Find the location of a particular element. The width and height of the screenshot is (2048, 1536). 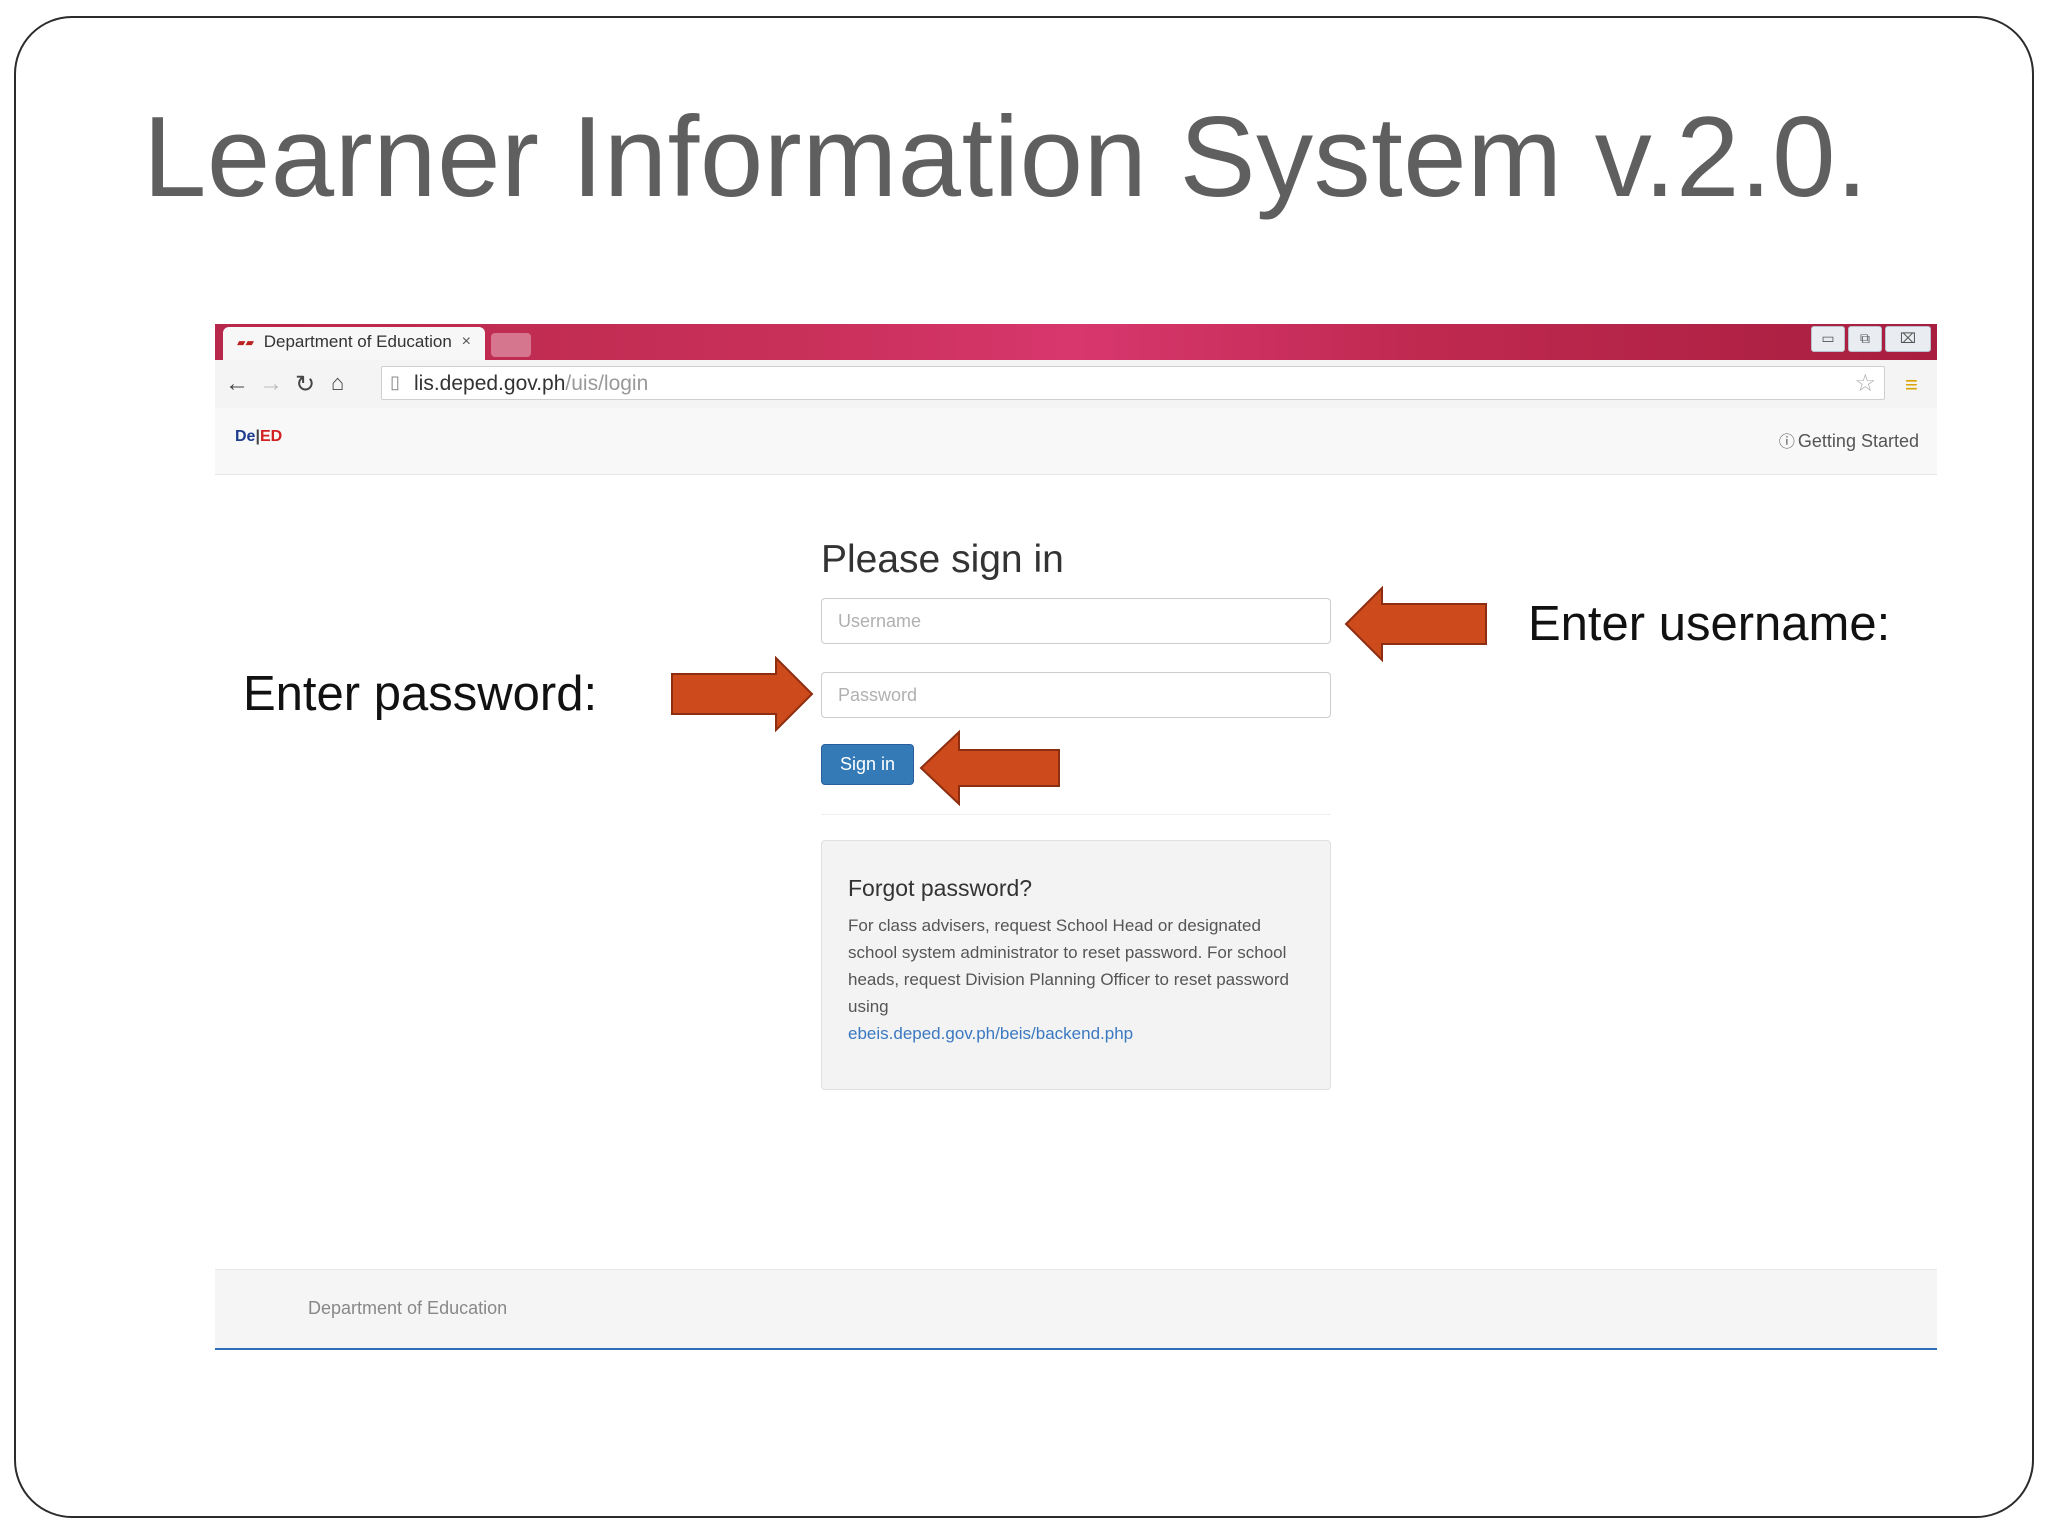

reload-icon: ↻ is located at coordinates (305, 384).